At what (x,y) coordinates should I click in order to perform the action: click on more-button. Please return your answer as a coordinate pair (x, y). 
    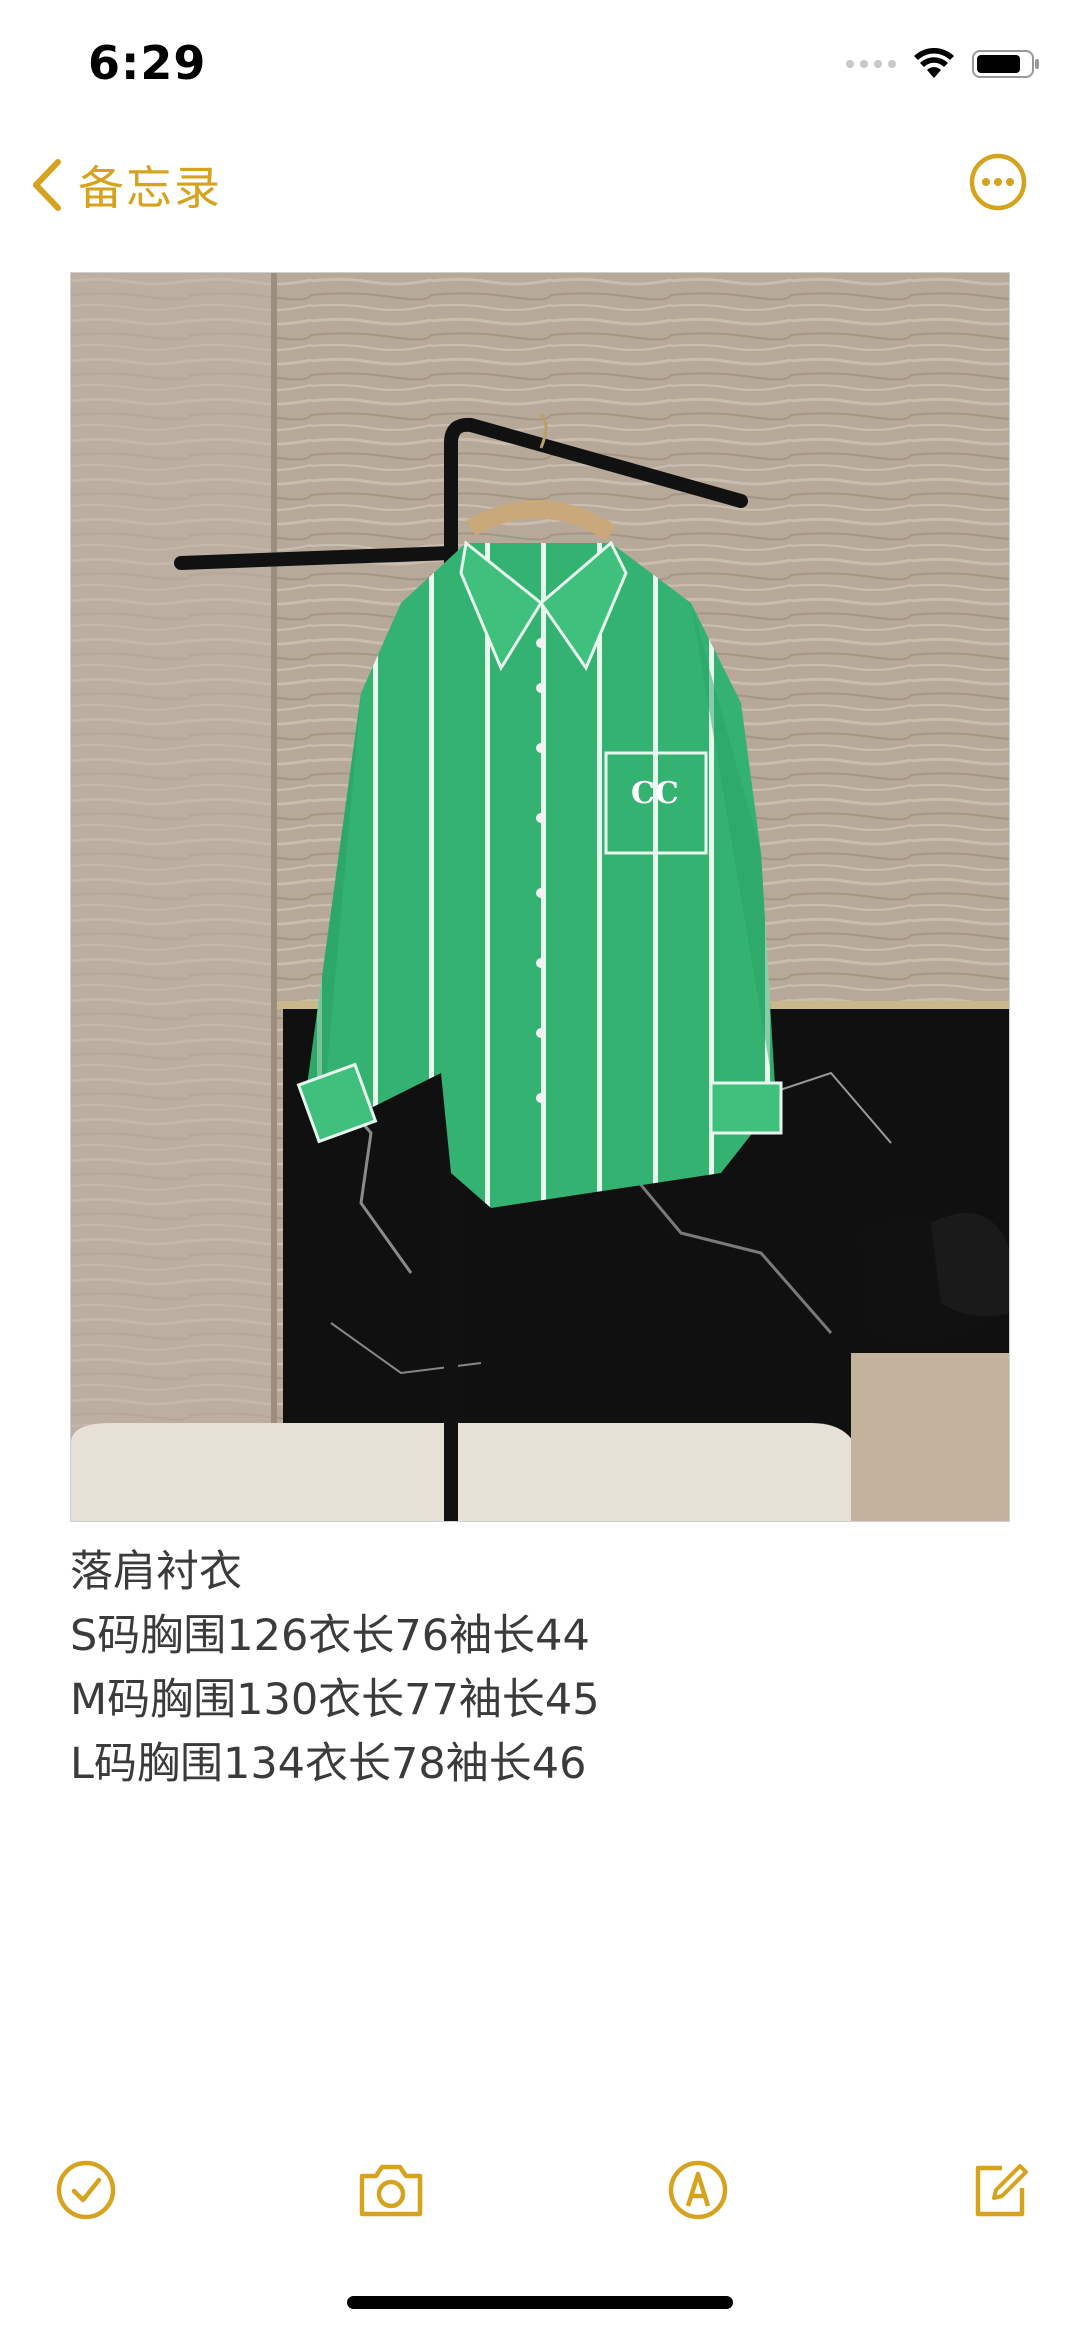
    Looking at the image, I should click on (998, 182).